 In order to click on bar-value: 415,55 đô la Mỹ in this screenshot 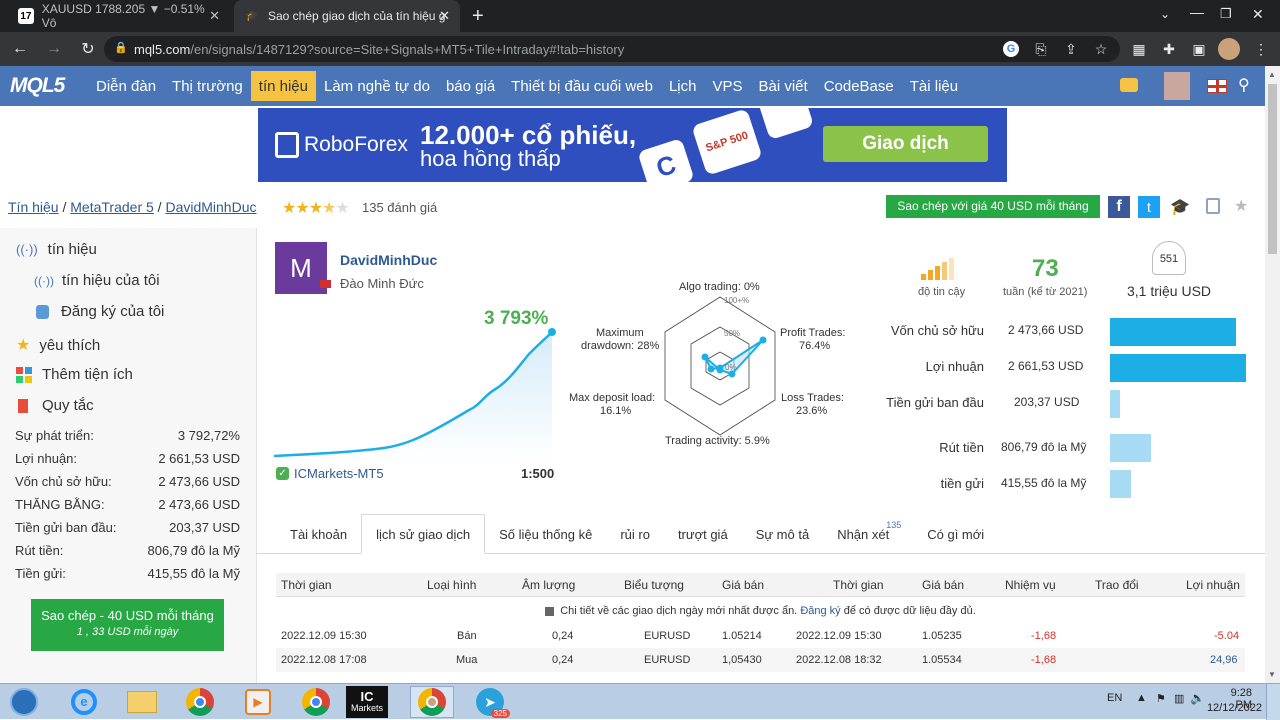, I will do `click(1044, 483)`.